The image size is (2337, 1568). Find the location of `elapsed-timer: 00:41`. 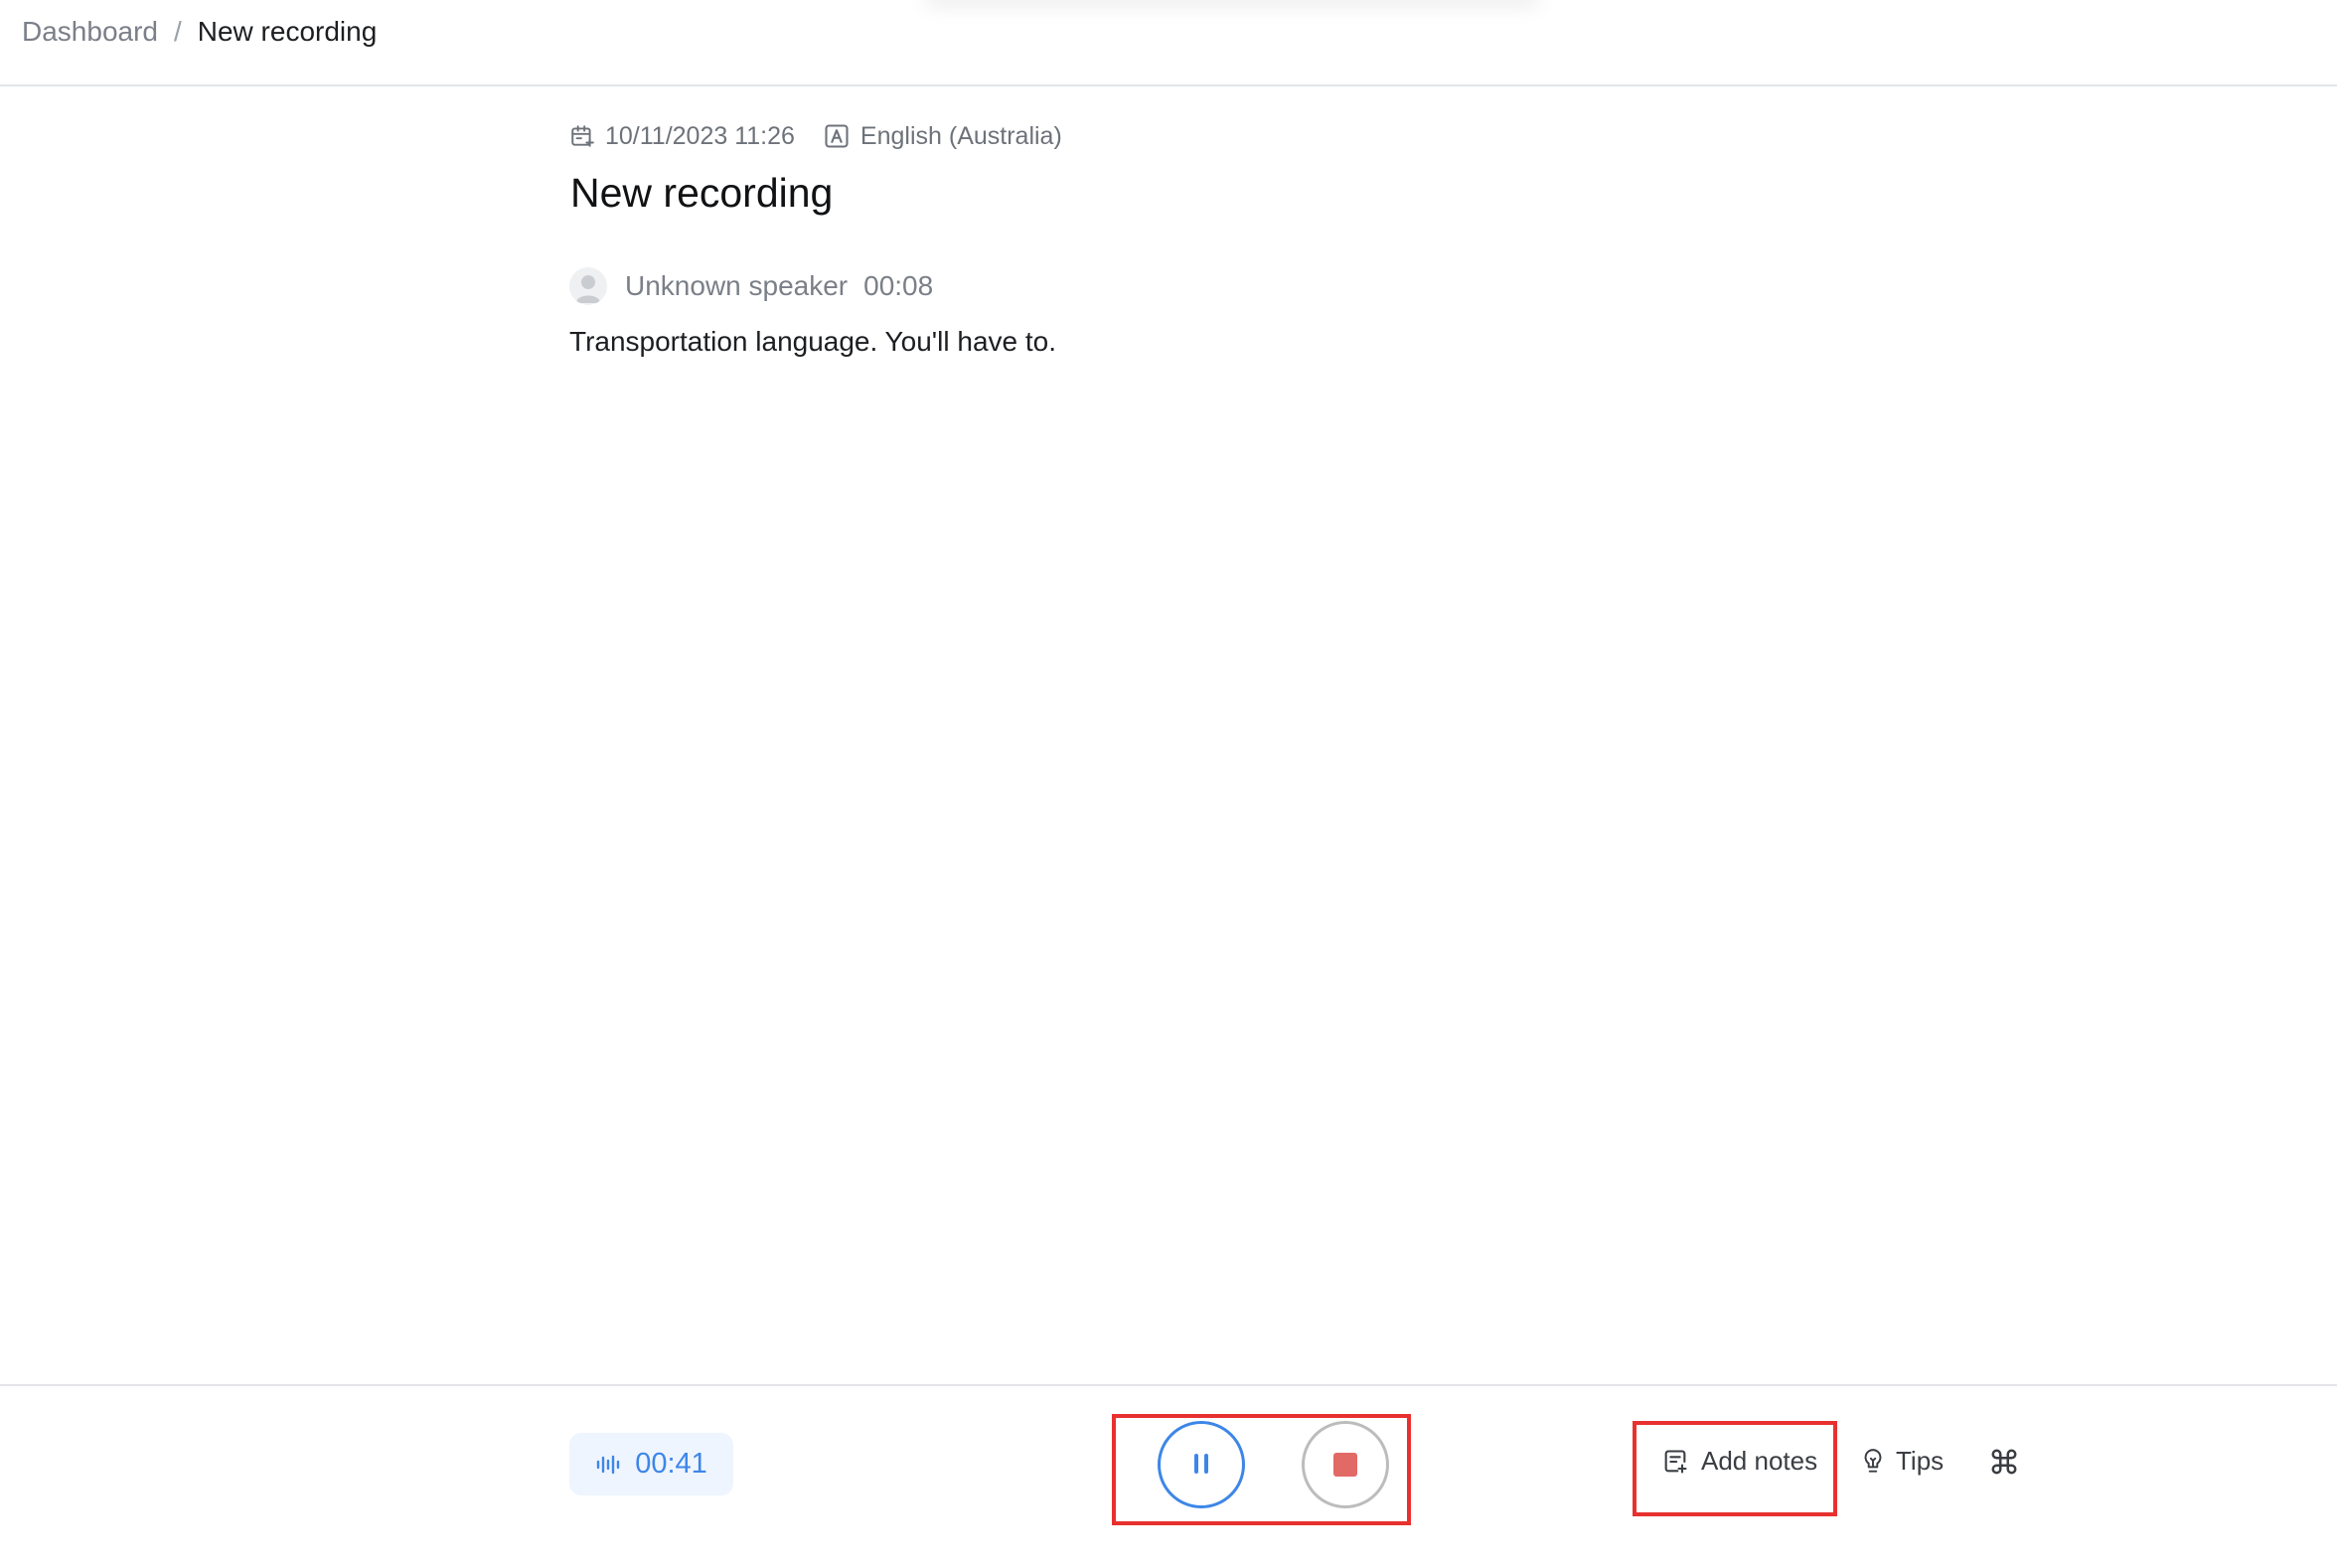

elapsed-timer: 00:41 is located at coordinates (651, 1464).